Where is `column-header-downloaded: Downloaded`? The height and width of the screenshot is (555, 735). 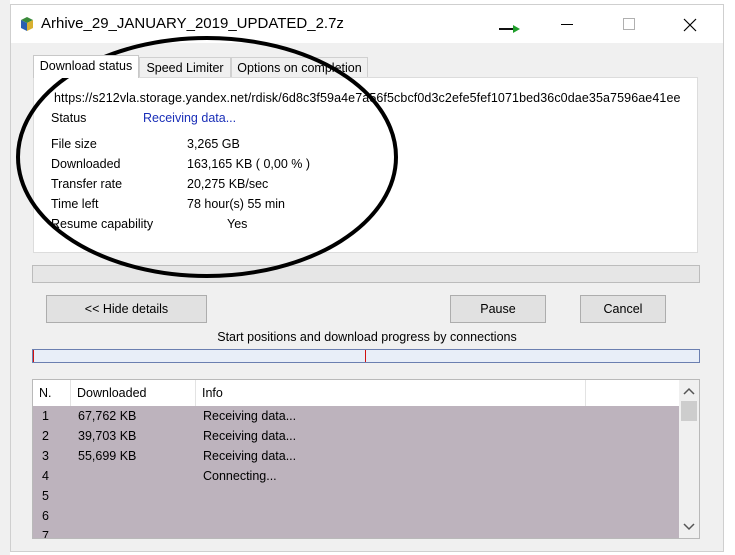 column-header-downloaded: Downloaded is located at coordinates (133, 393).